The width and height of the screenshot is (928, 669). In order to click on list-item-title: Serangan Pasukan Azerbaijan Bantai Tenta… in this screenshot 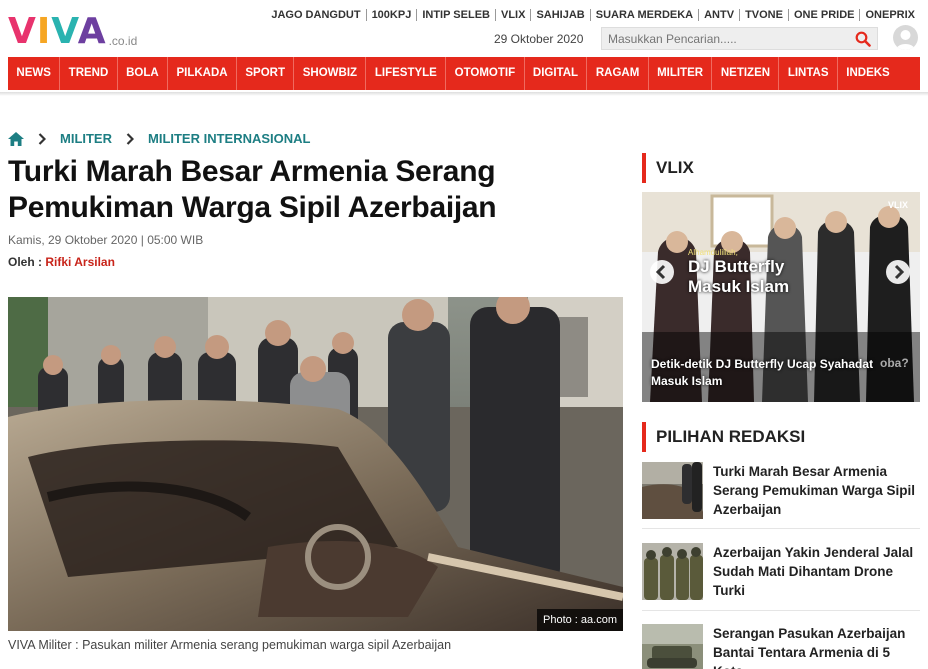, I will do `click(816, 646)`.